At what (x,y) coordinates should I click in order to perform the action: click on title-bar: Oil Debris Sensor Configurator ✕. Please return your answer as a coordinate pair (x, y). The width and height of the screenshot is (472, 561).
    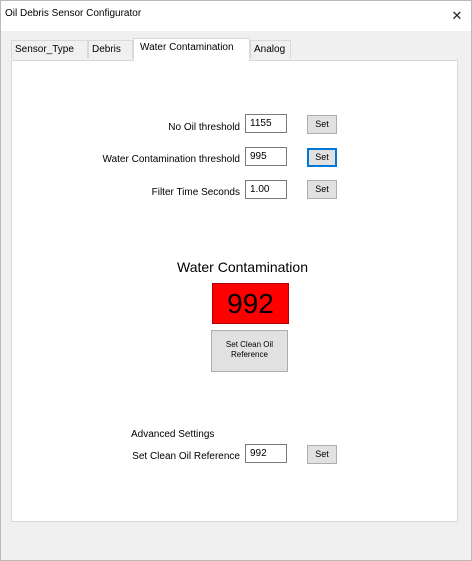
    Looking at the image, I should click on (236, 16).